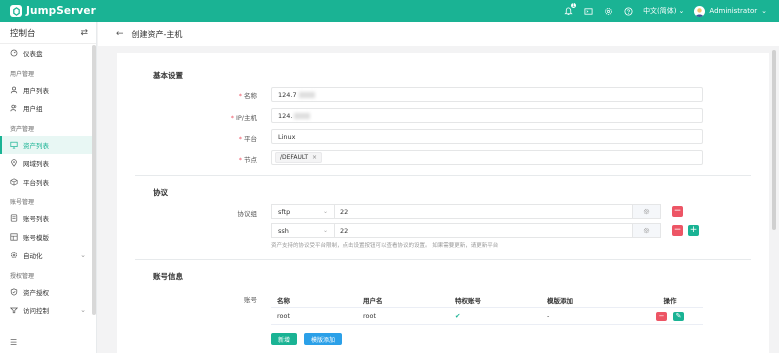  Describe the element at coordinates (36, 182) in the screenshot. I see `sidebar-item-label: 平台列表` at that location.